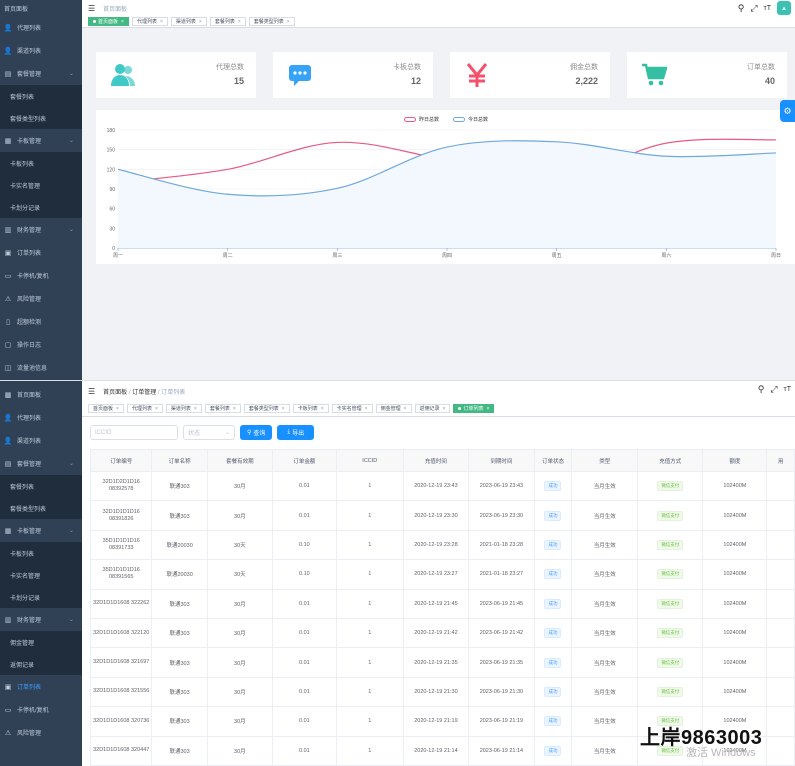 This screenshot has height=766, width=795. What do you see at coordinates (41, 463) in the screenshot?
I see `sidebar-item: ▤ 套餐管理 ⌄` at bounding box center [41, 463].